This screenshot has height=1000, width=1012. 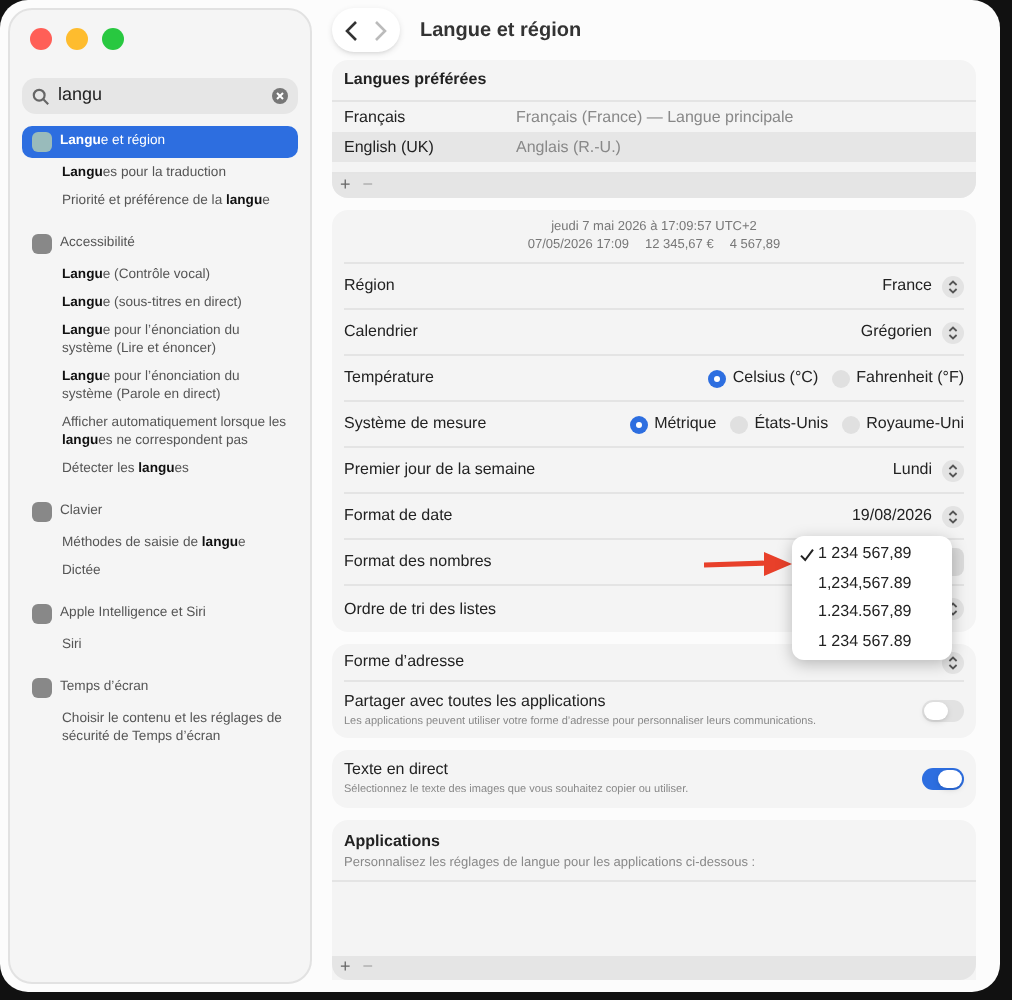 I want to click on setting-label: Calendrier, so click(x=381, y=332).